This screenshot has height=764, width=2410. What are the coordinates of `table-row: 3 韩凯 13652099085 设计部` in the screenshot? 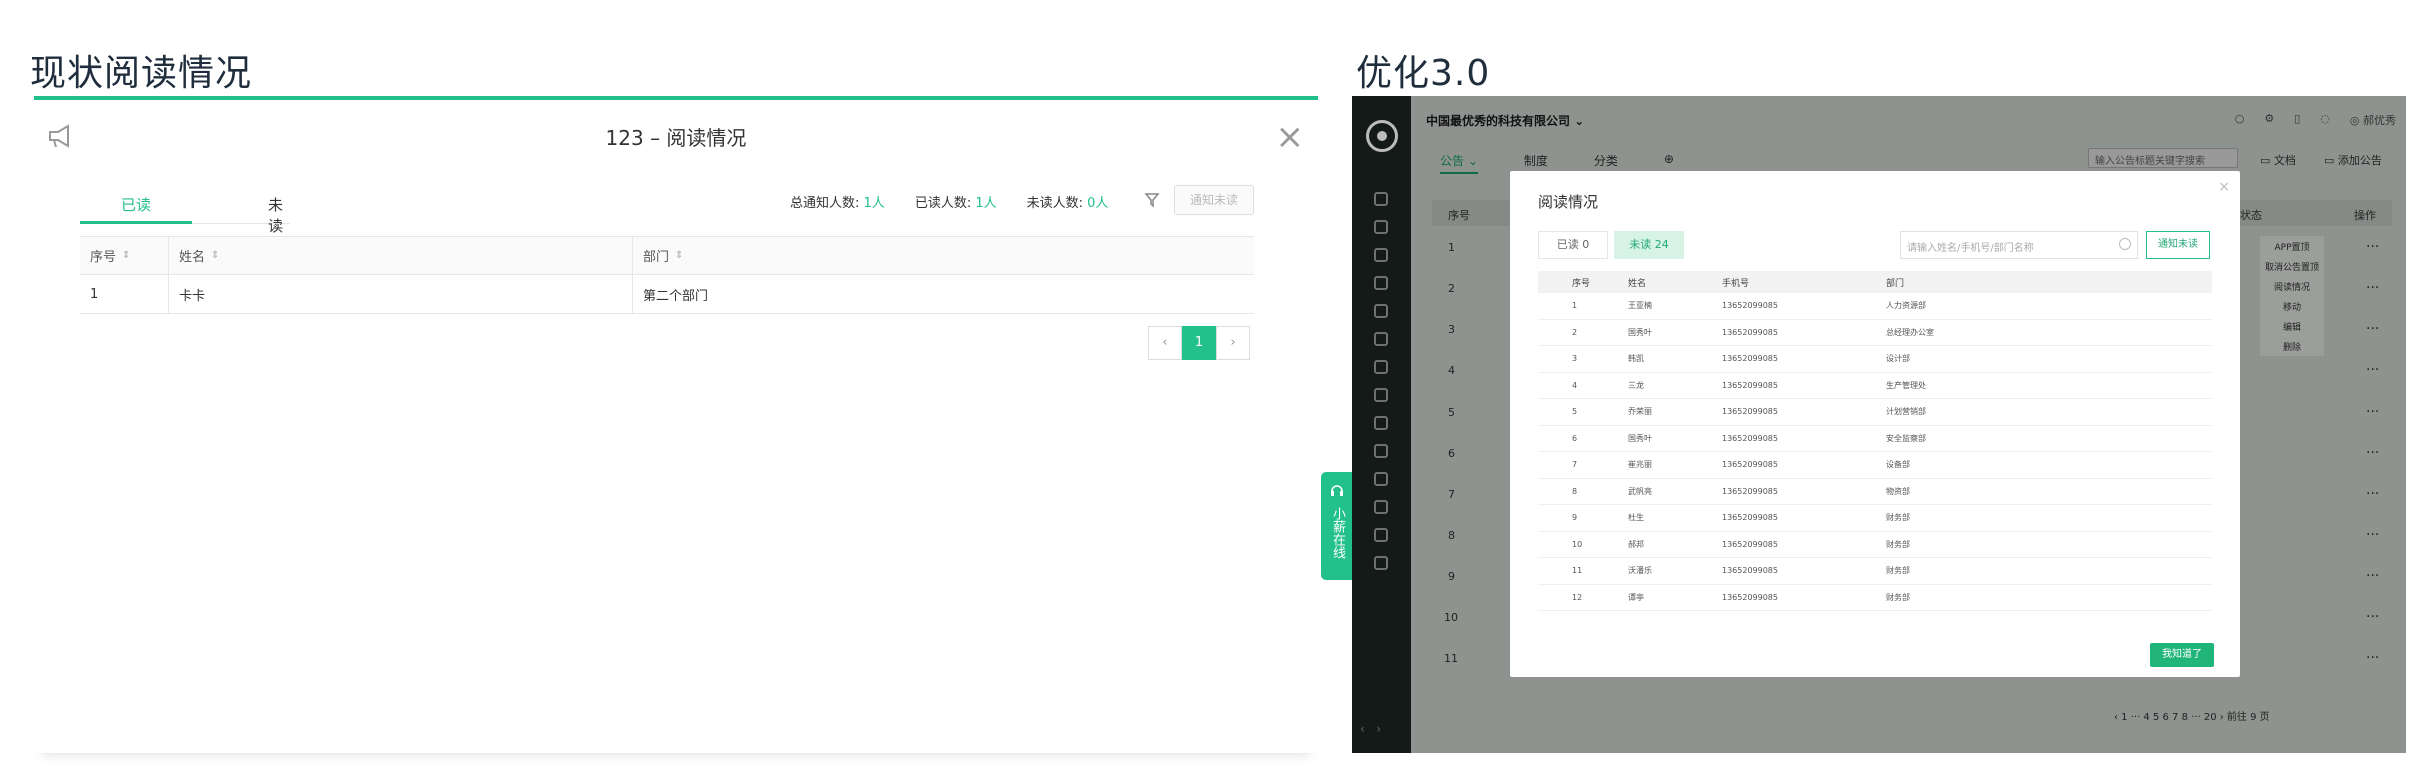 It's located at (1875, 359).